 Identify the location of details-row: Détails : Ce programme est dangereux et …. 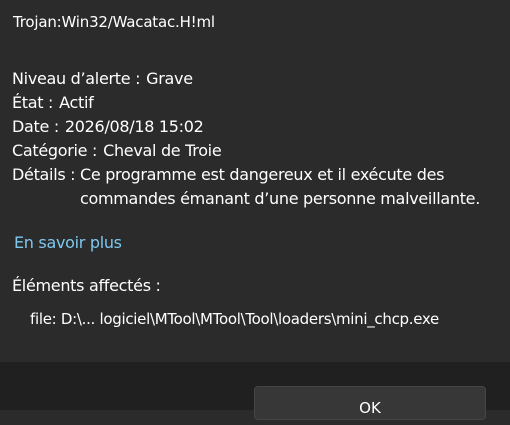
(256, 187).